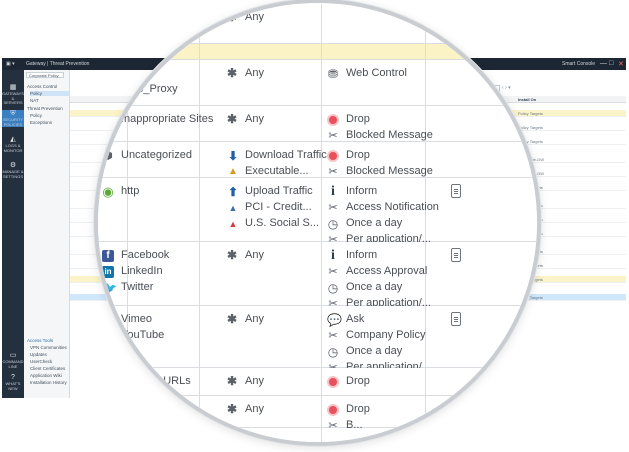  I want to click on nav-logs: ◭ LOGS & MONITOR, so click(13, 144).